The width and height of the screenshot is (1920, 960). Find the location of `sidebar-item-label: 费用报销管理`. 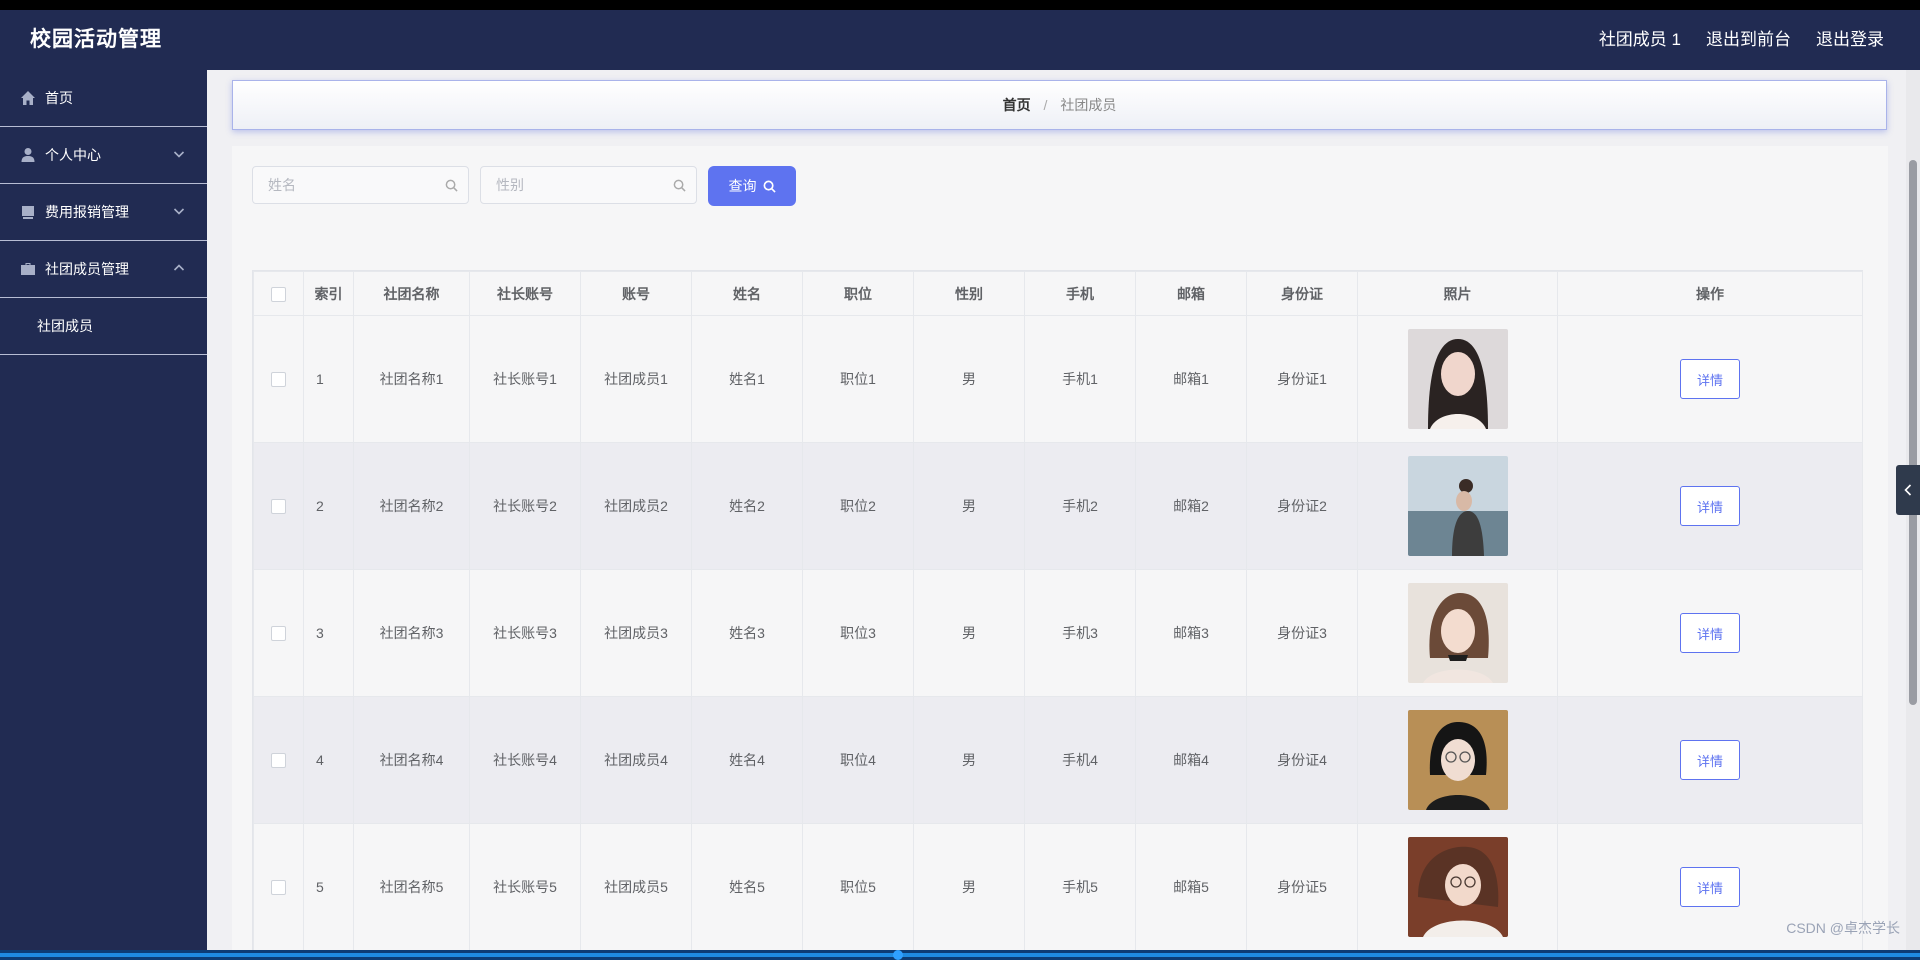

sidebar-item-label: 费用报销管理 is located at coordinates (87, 212).